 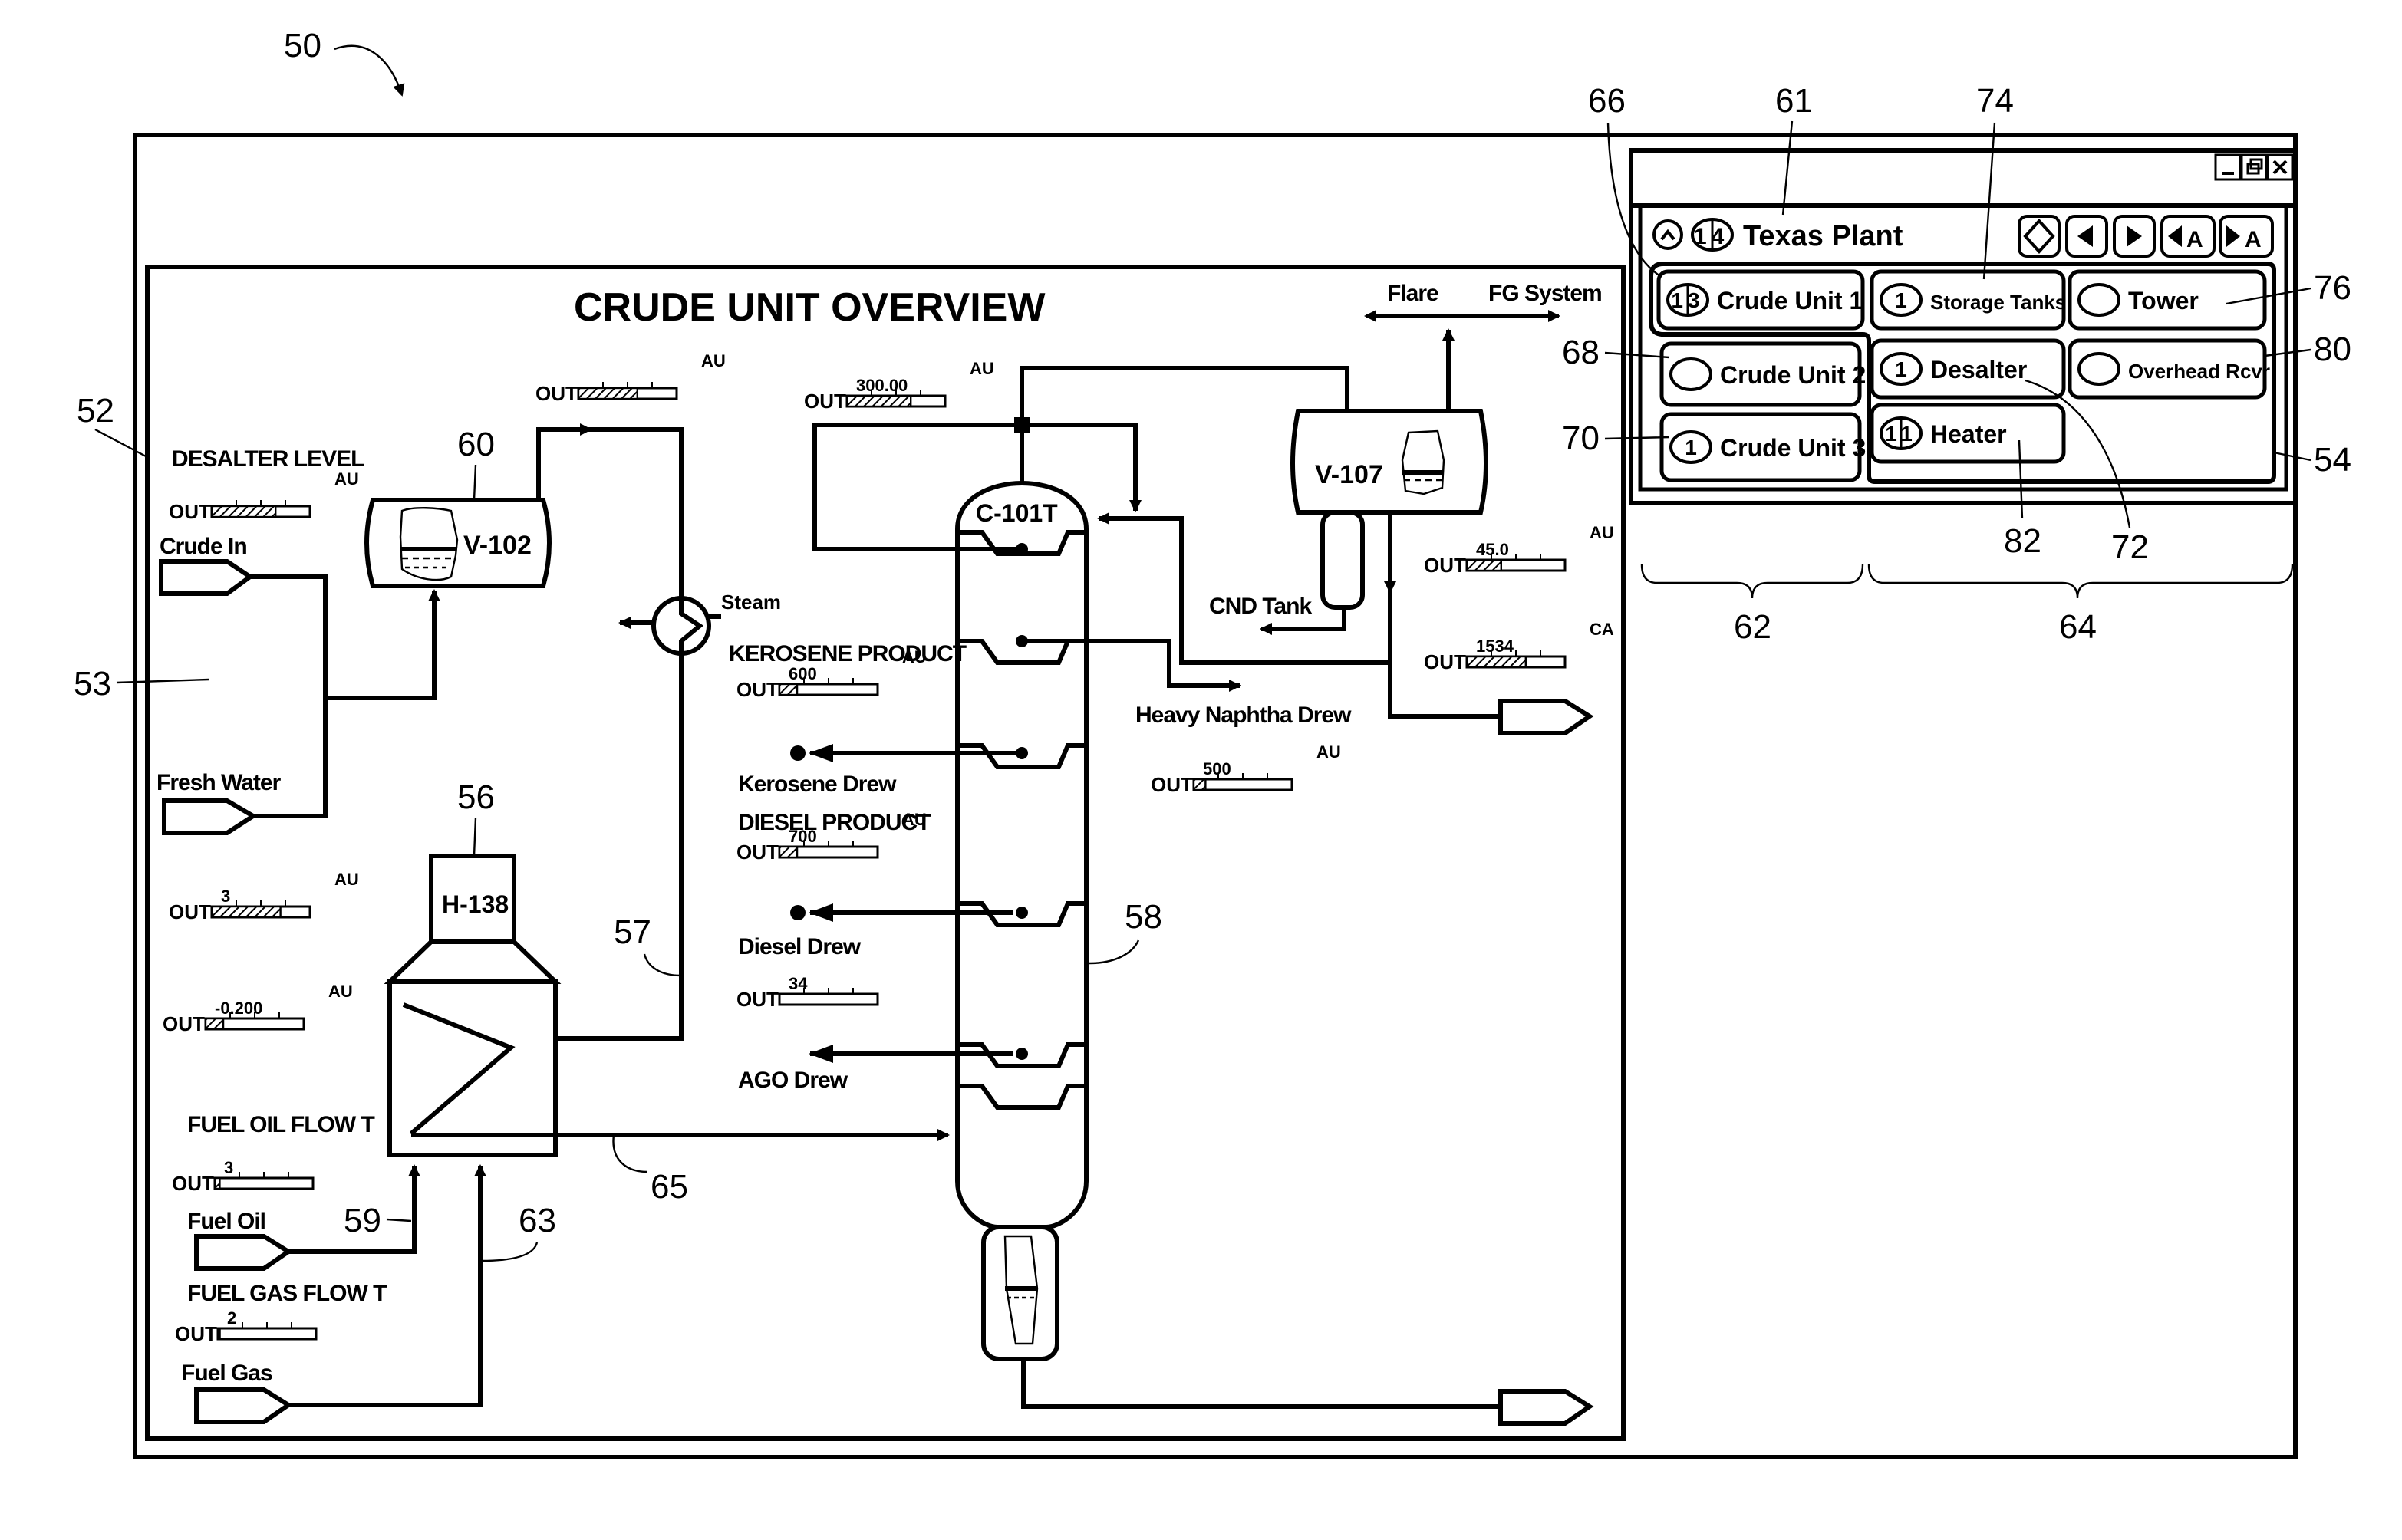 What do you see at coordinates (204, 546) in the screenshot?
I see `label-crude-in: Crude In` at bounding box center [204, 546].